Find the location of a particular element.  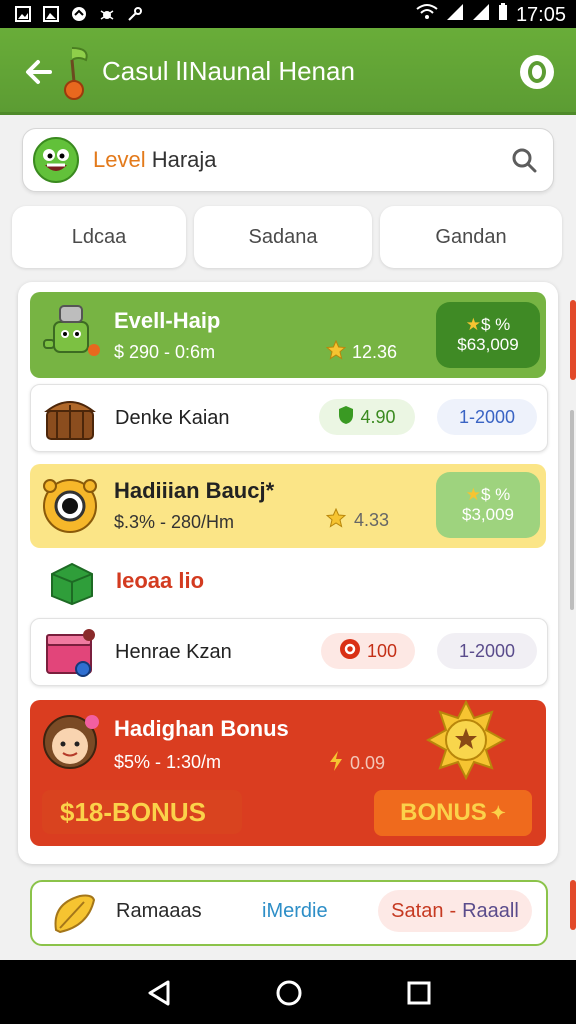

app-title: Casul lINaunal Henan is located at coordinates (228, 71).